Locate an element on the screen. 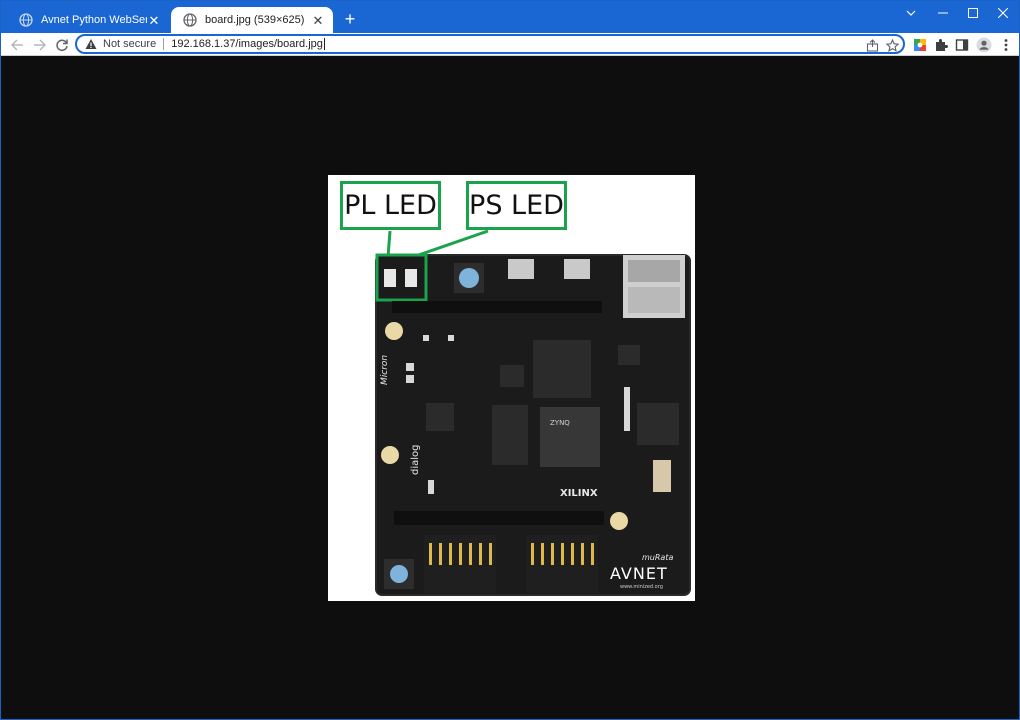  board-label-avnet: AVNET is located at coordinates (639, 573).